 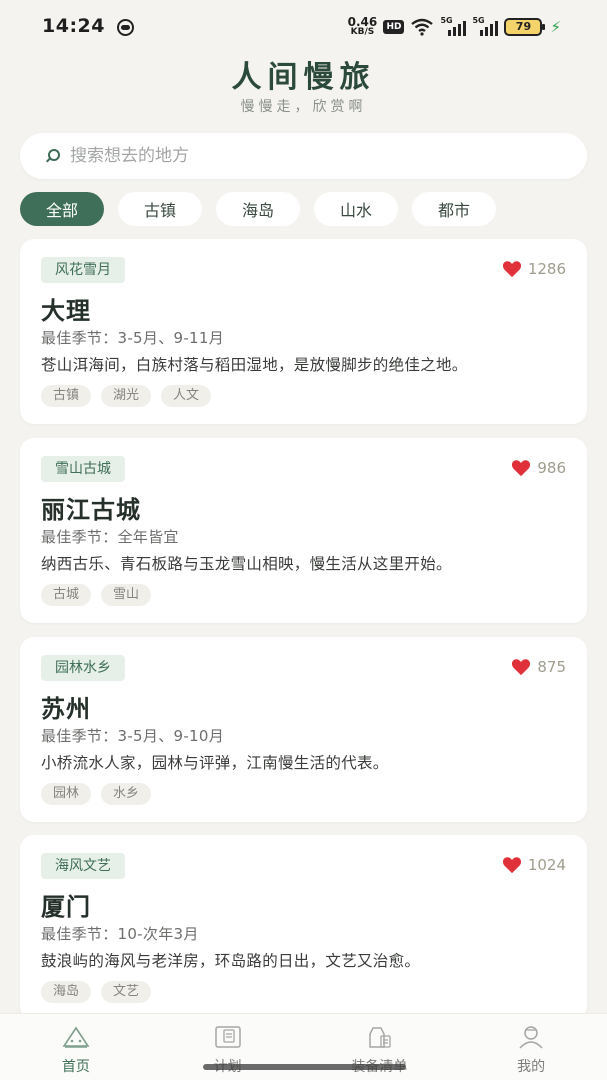 What do you see at coordinates (125, 27) in the screenshot?
I see `notification-icon` at bounding box center [125, 27].